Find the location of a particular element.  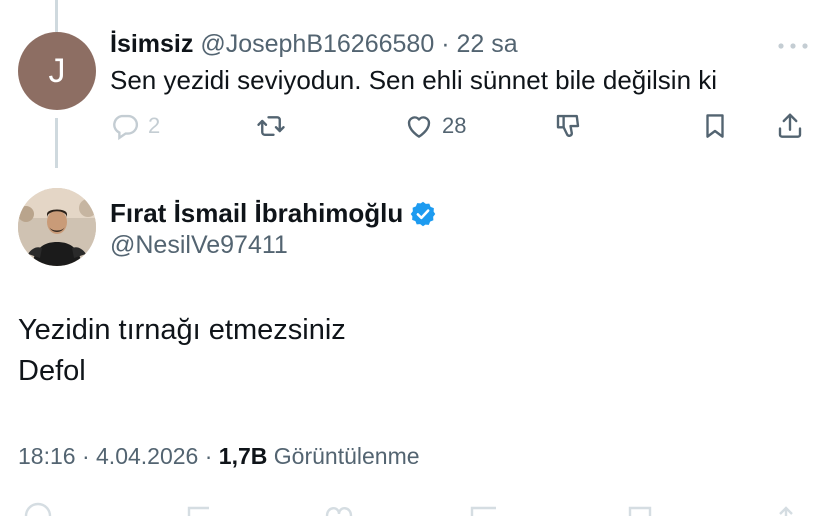

dislike-button is located at coordinates (568, 126).